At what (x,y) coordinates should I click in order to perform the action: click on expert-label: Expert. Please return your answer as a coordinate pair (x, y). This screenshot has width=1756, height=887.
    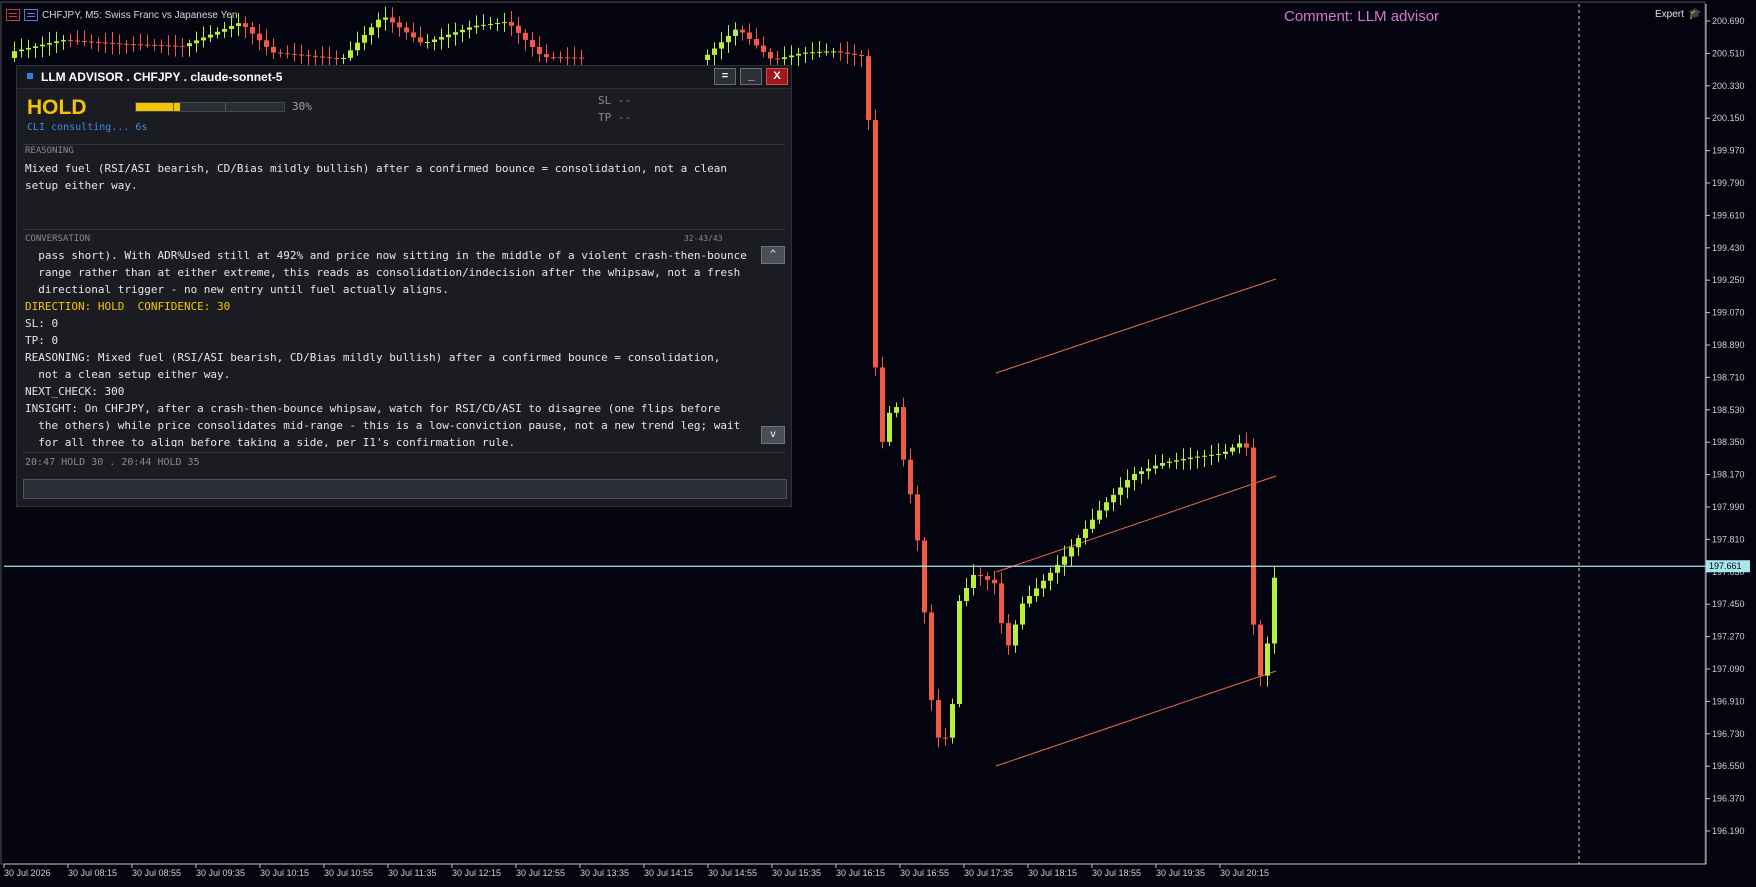
    Looking at the image, I should click on (1669, 14).